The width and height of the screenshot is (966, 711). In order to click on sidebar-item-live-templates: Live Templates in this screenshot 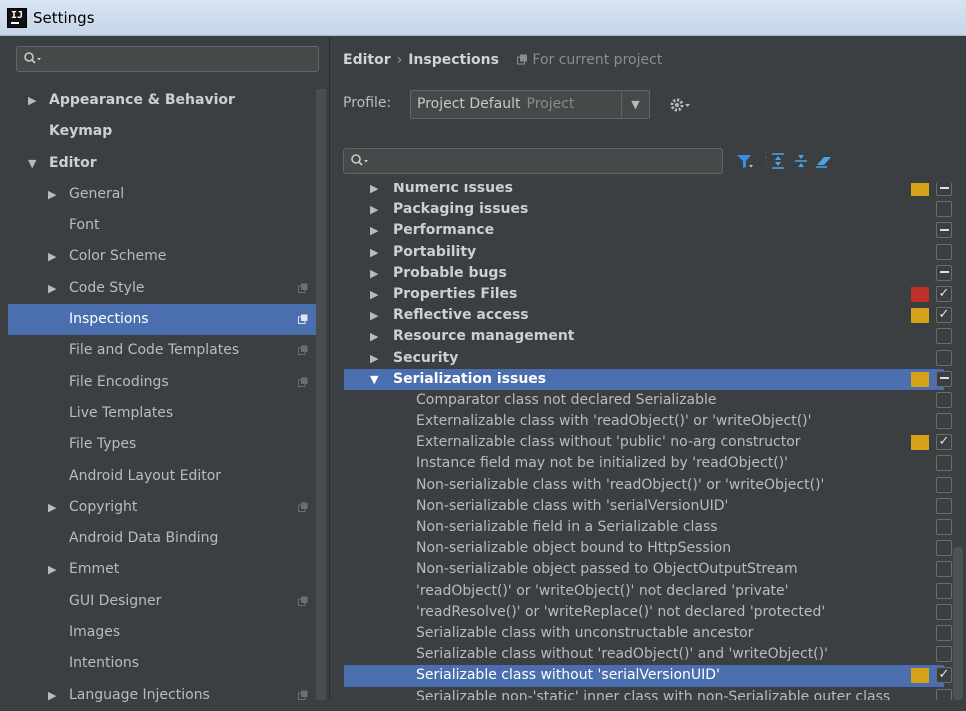, I will do `click(163, 413)`.